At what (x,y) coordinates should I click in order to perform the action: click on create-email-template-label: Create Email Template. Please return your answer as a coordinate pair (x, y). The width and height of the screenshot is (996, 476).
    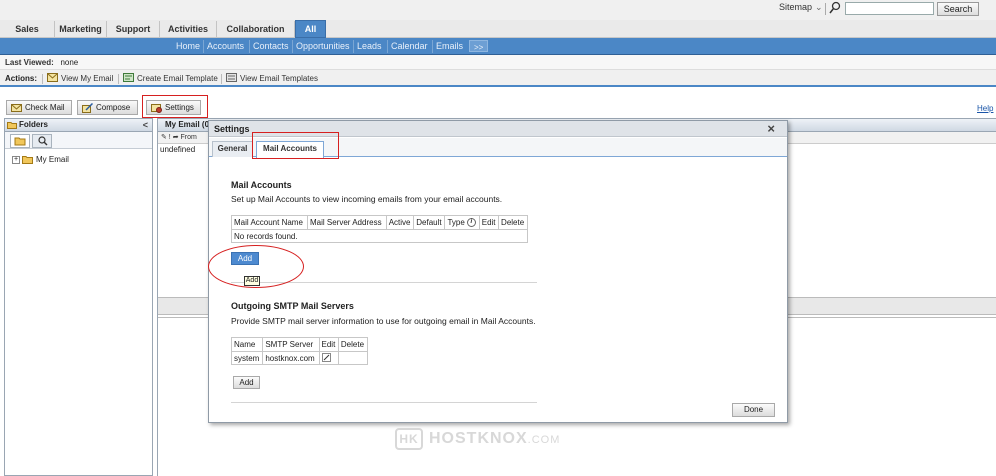
    Looking at the image, I should click on (177, 78).